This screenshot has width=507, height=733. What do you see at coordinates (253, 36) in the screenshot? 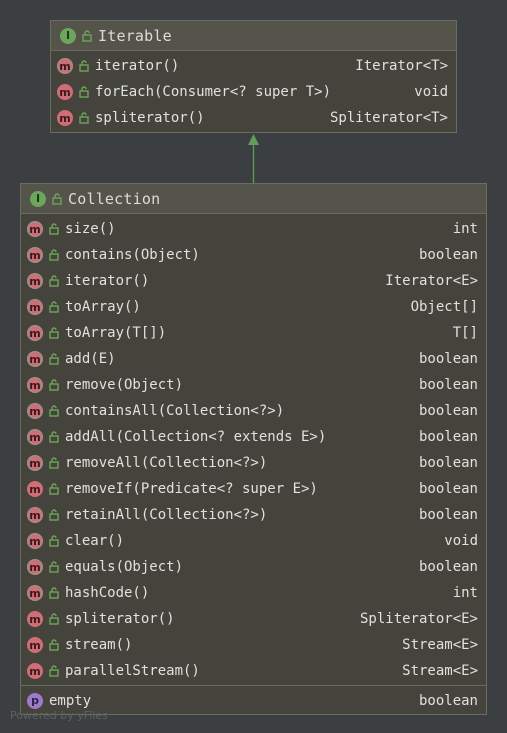
I see `iterable-header: I Iterable` at bounding box center [253, 36].